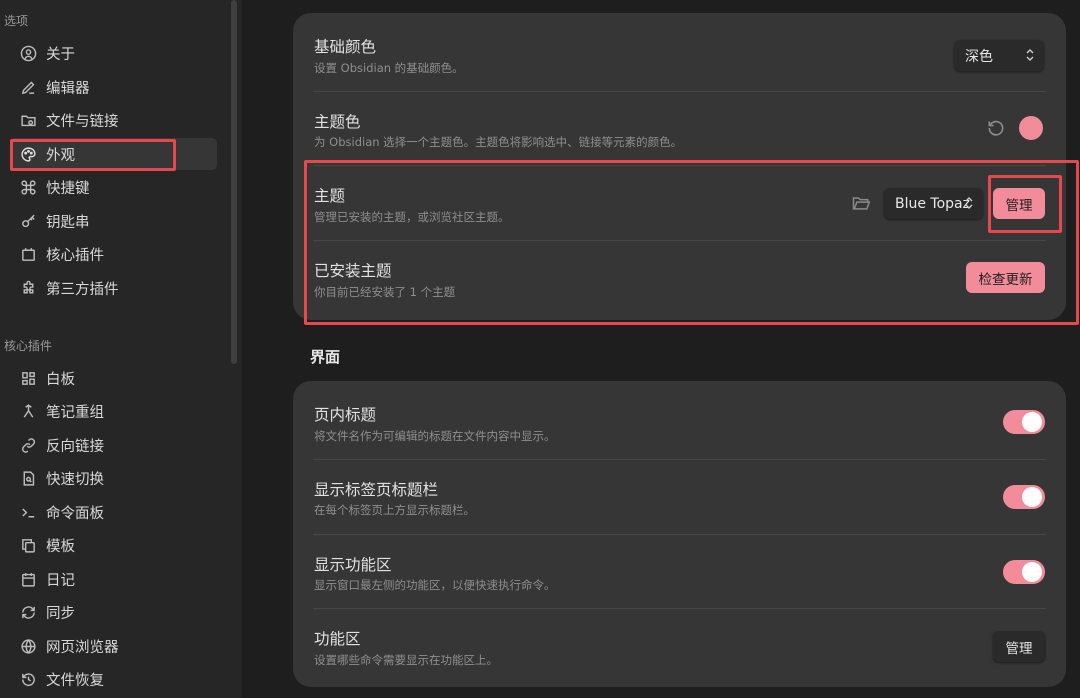  What do you see at coordinates (28, 154) in the screenshot?
I see `palette-icon` at bounding box center [28, 154].